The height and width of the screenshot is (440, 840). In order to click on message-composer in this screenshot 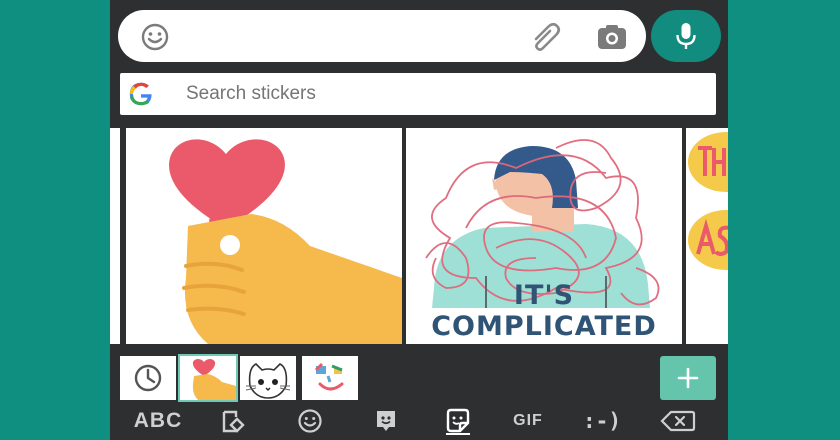, I will do `click(382, 36)`.